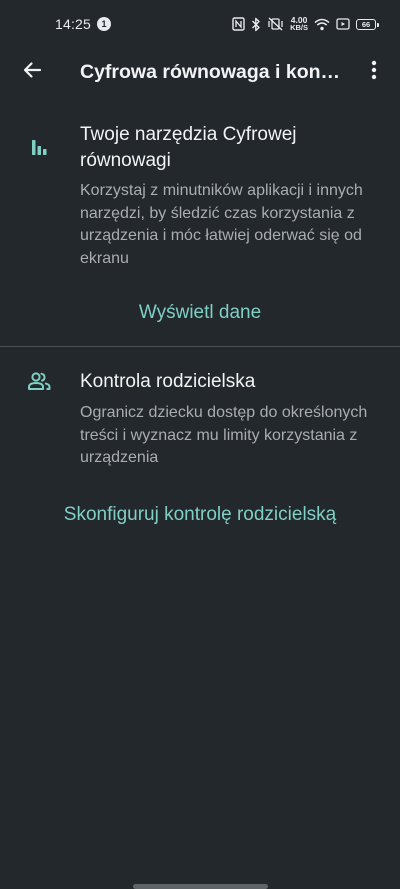  I want to click on show-data-button: Wyświetl dane, so click(200, 313).